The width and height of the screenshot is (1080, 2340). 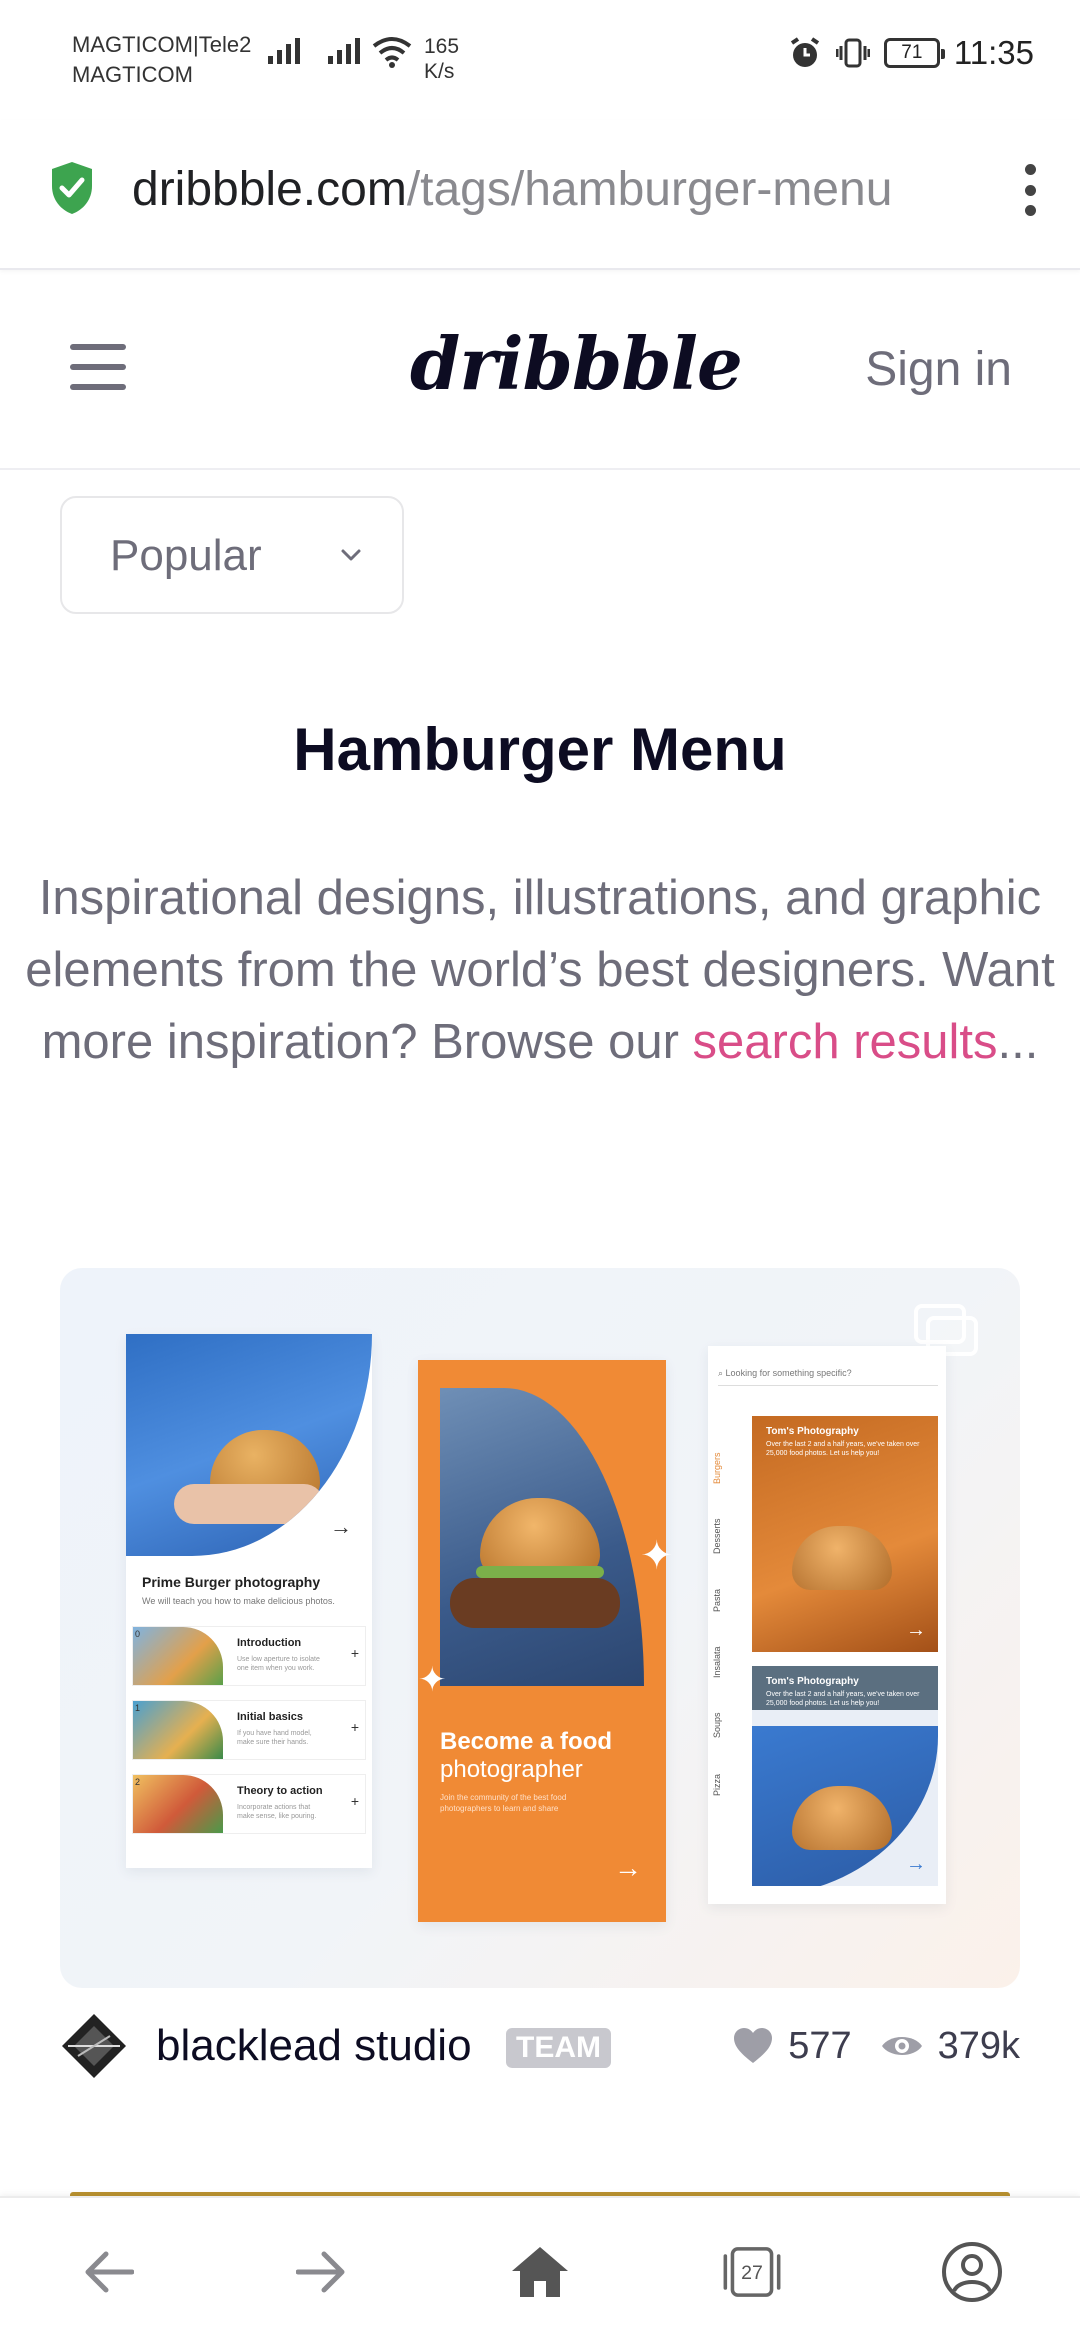 I want to click on clock: 11:35, so click(x=993, y=52).